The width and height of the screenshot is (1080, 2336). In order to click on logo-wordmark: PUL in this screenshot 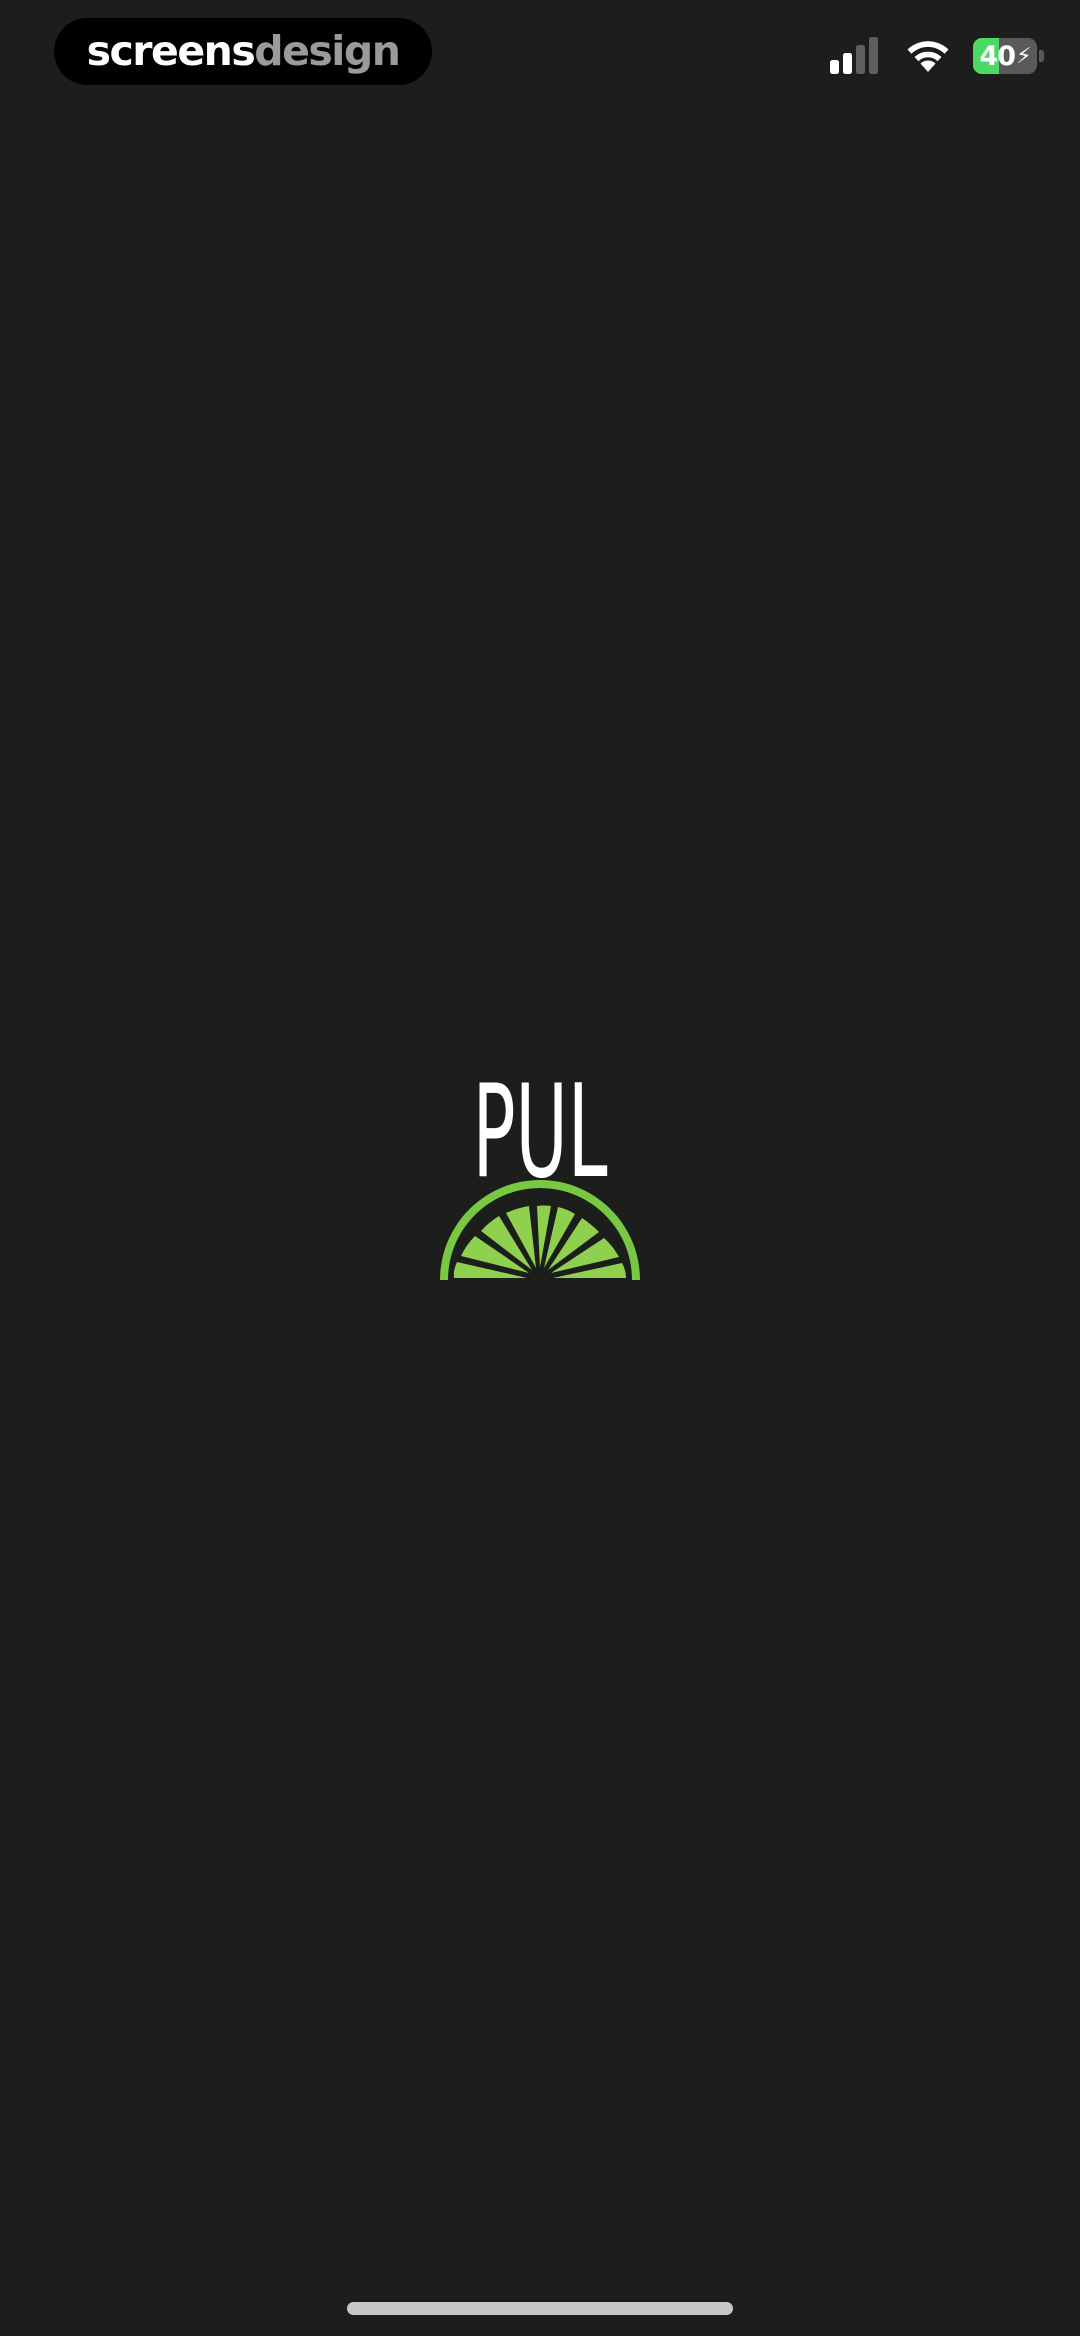, I will do `click(539, 1120)`.